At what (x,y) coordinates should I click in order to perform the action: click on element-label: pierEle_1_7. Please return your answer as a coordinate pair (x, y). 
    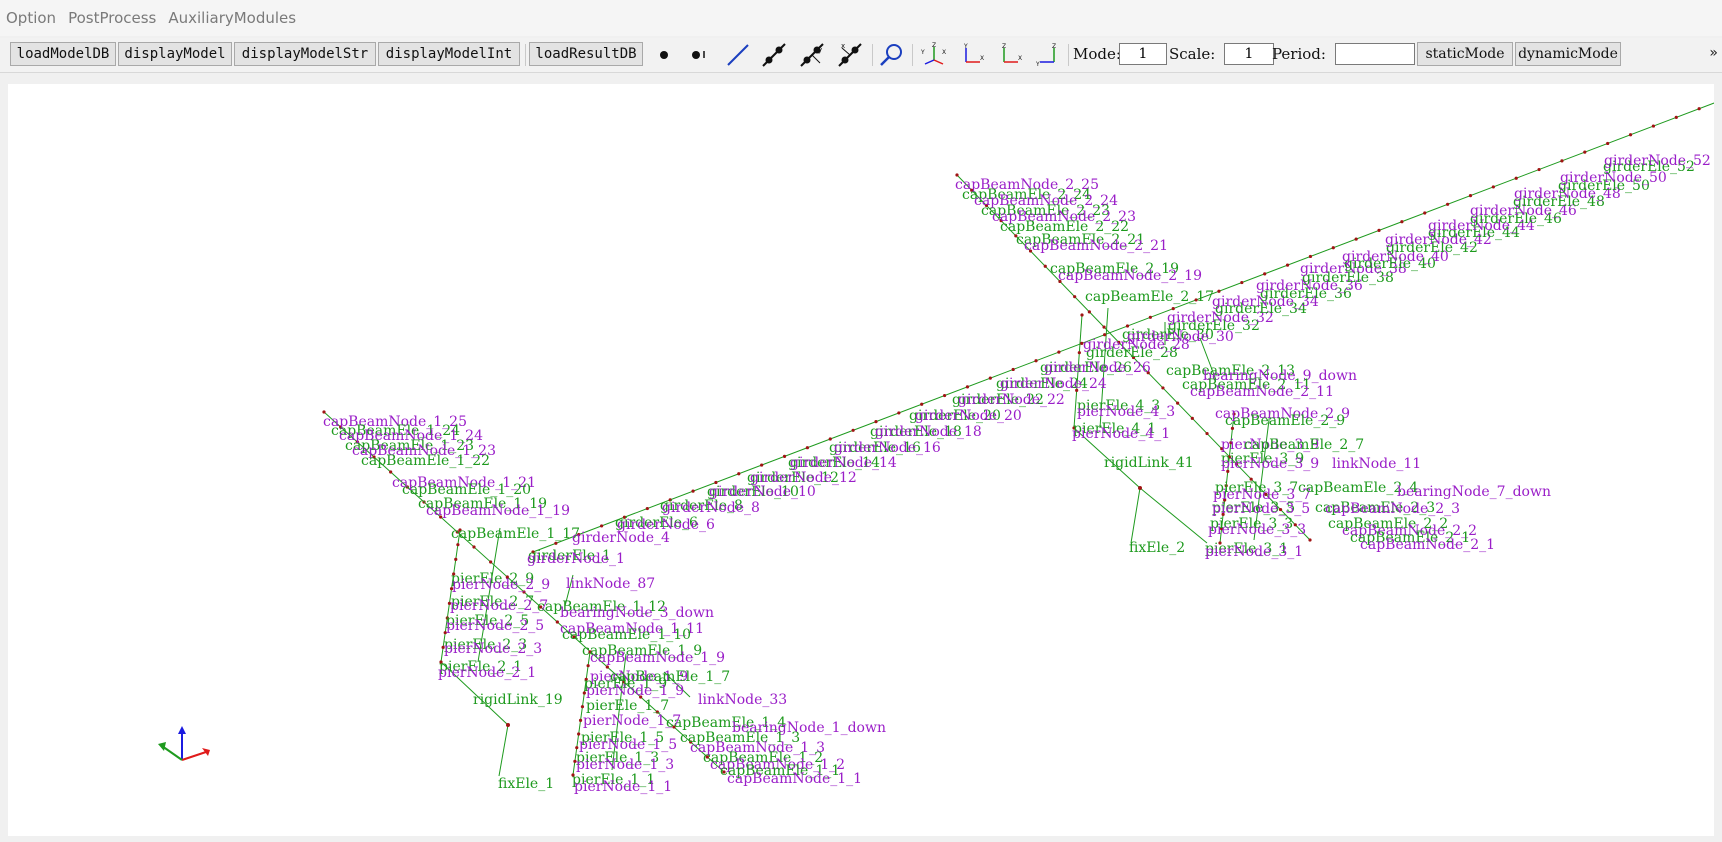
    Looking at the image, I should click on (627, 706).